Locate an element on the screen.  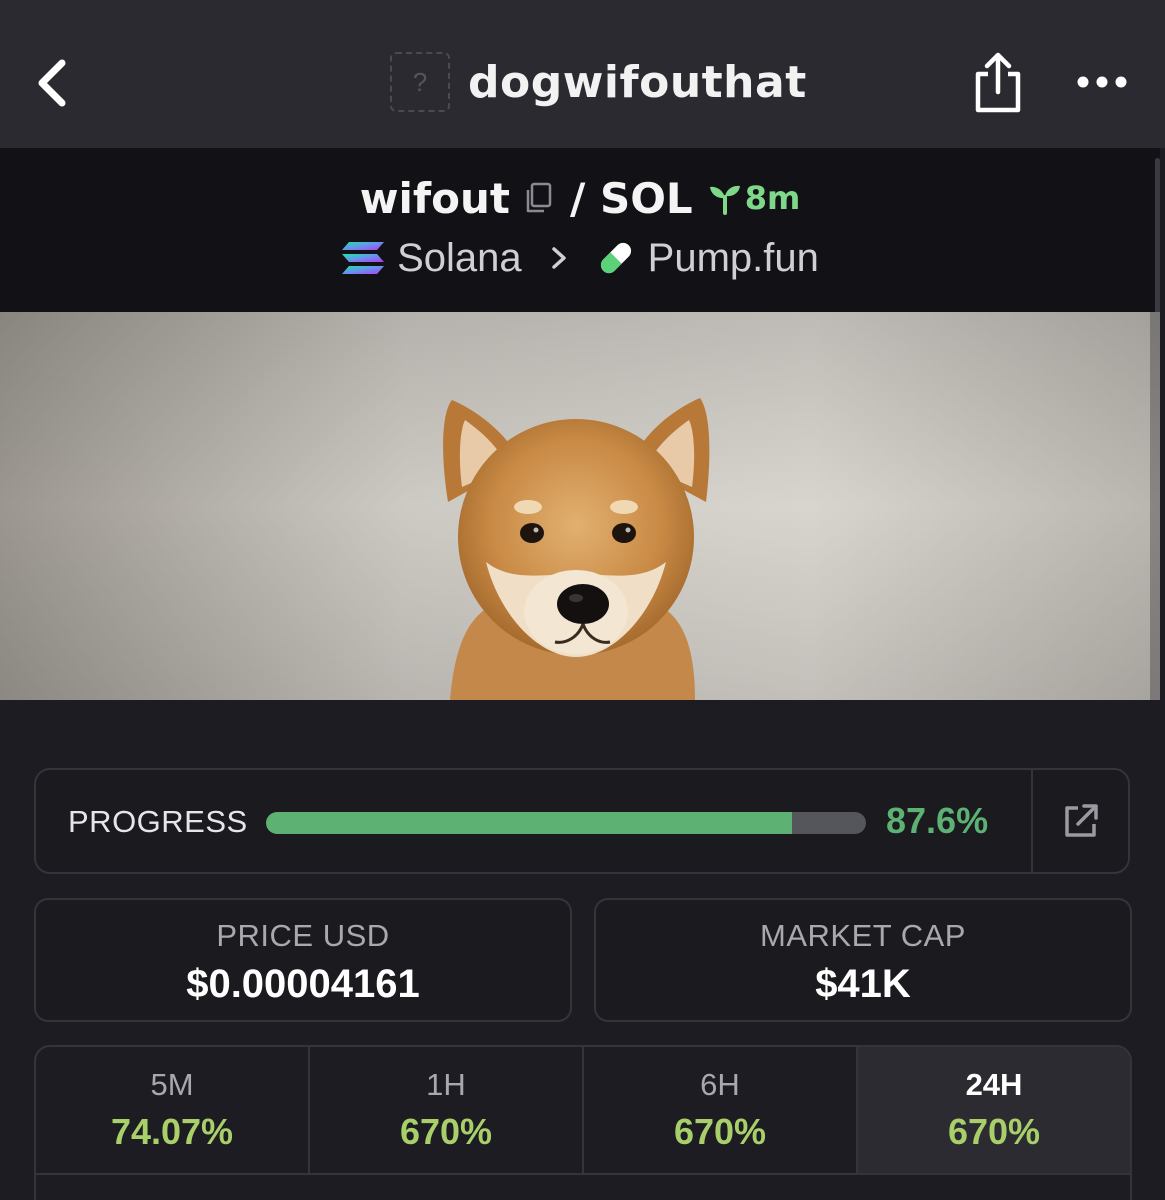
back-button is located at coordinates (54, 83).